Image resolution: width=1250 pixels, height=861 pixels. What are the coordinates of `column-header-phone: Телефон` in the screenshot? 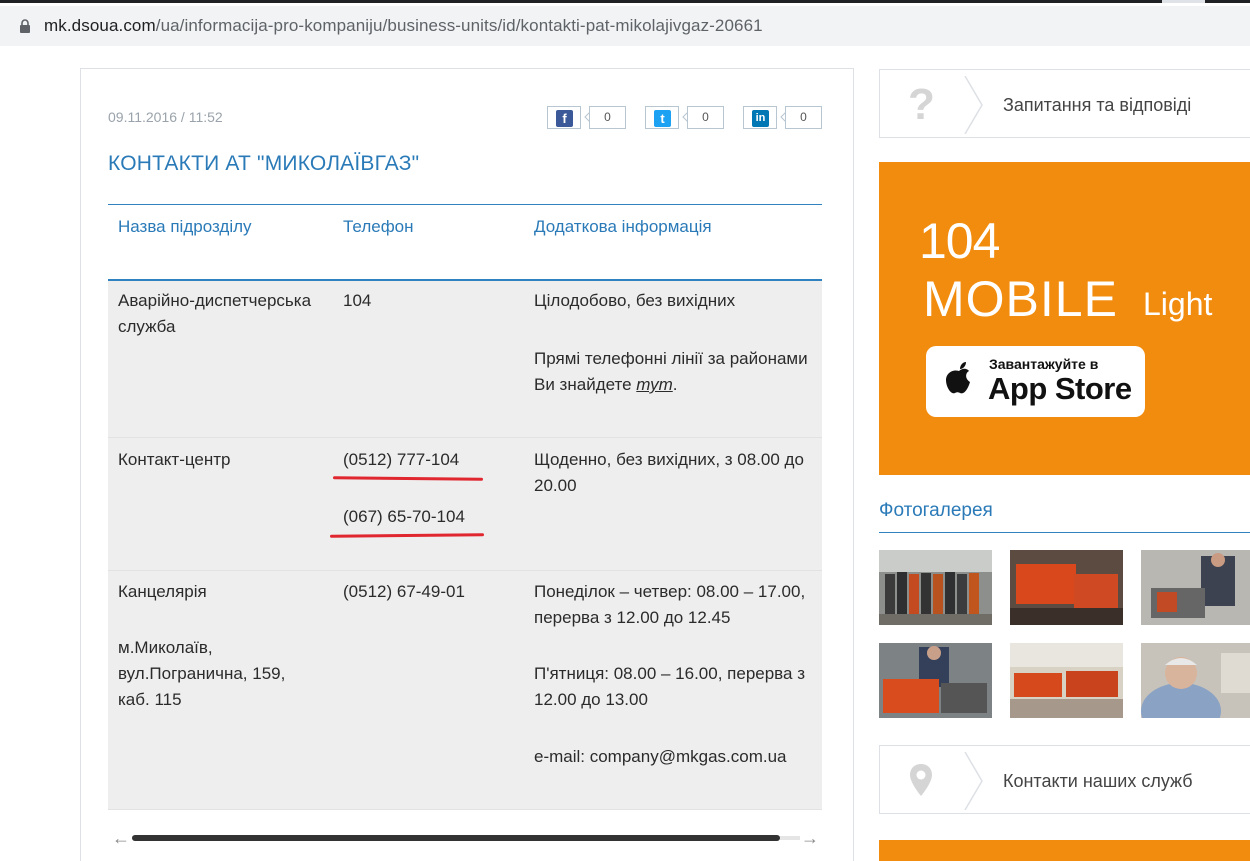 It's located at (378, 226).